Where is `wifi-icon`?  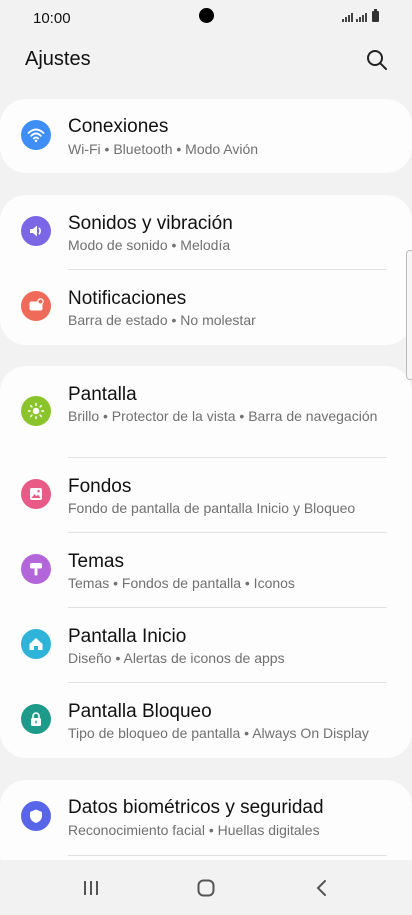
wifi-icon is located at coordinates (36, 135).